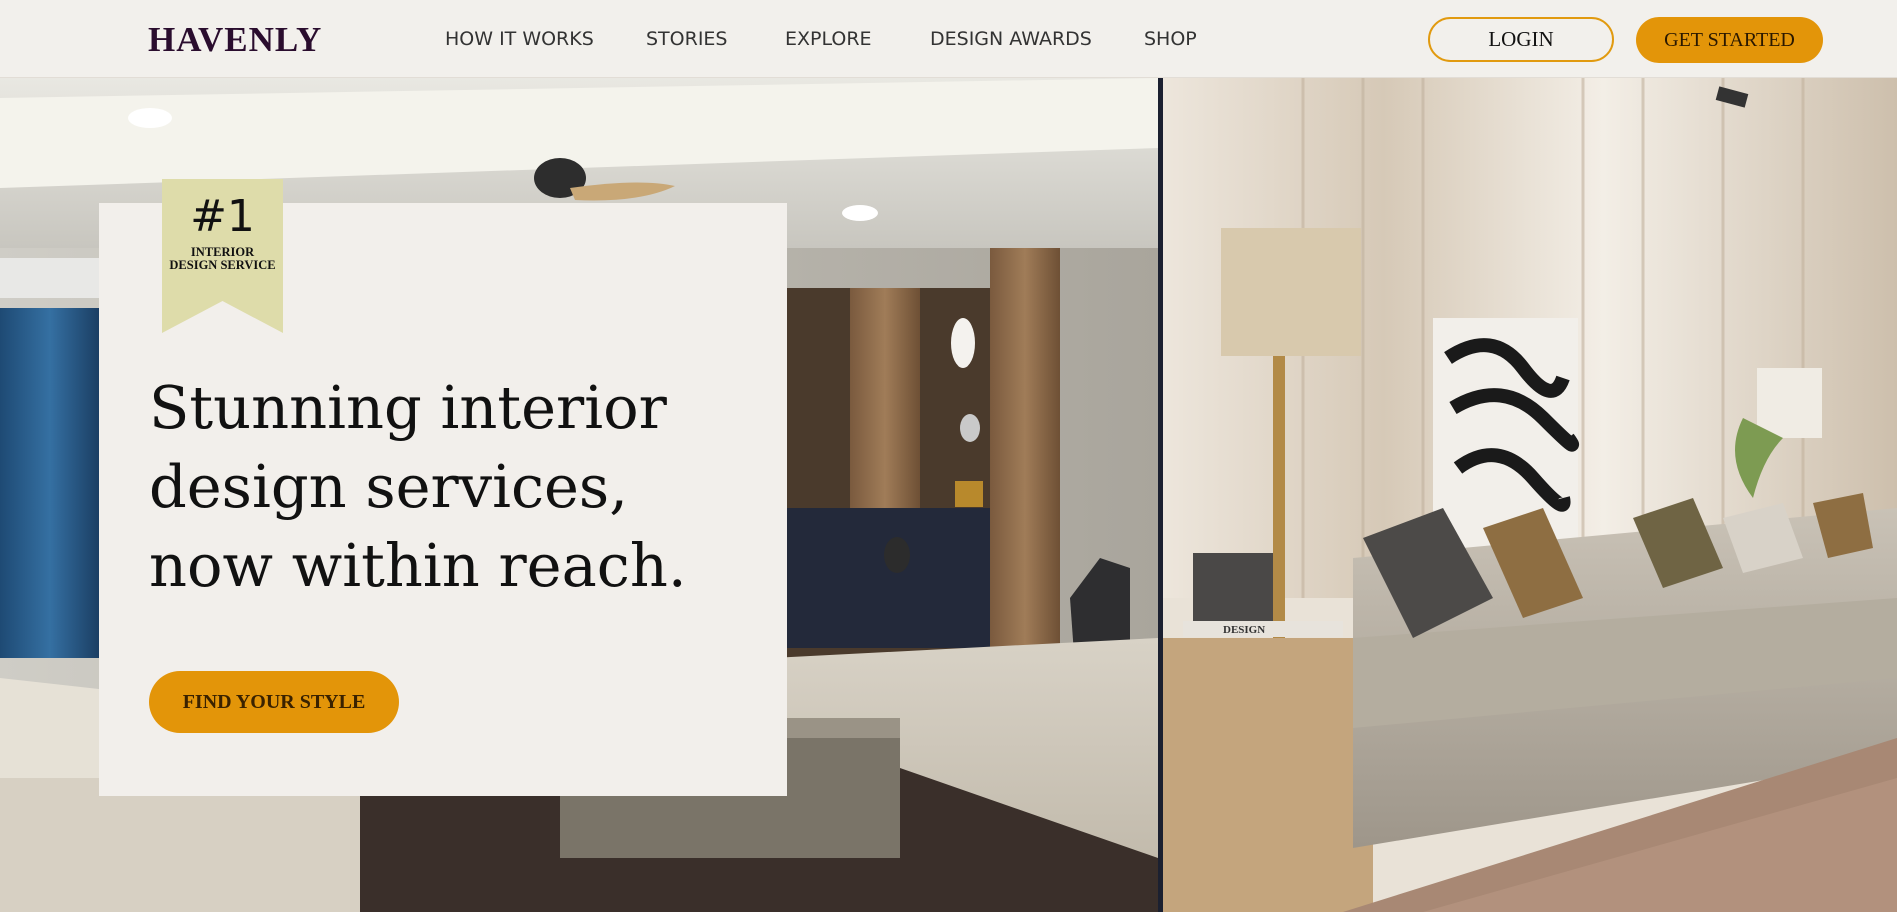 This screenshot has height=912, width=1897. What do you see at coordinates (828, 39) in the screenshot?
I see `nav-explore: EXPLORE` at bounding box center [828, 39].